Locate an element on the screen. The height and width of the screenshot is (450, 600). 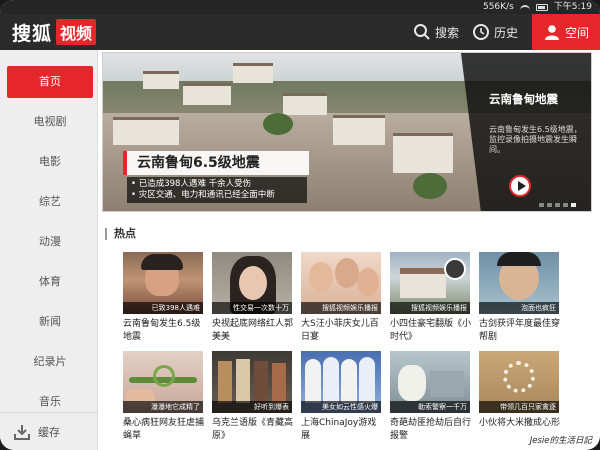
logo-text: 搜狐 is located at coordinates (32, 33).